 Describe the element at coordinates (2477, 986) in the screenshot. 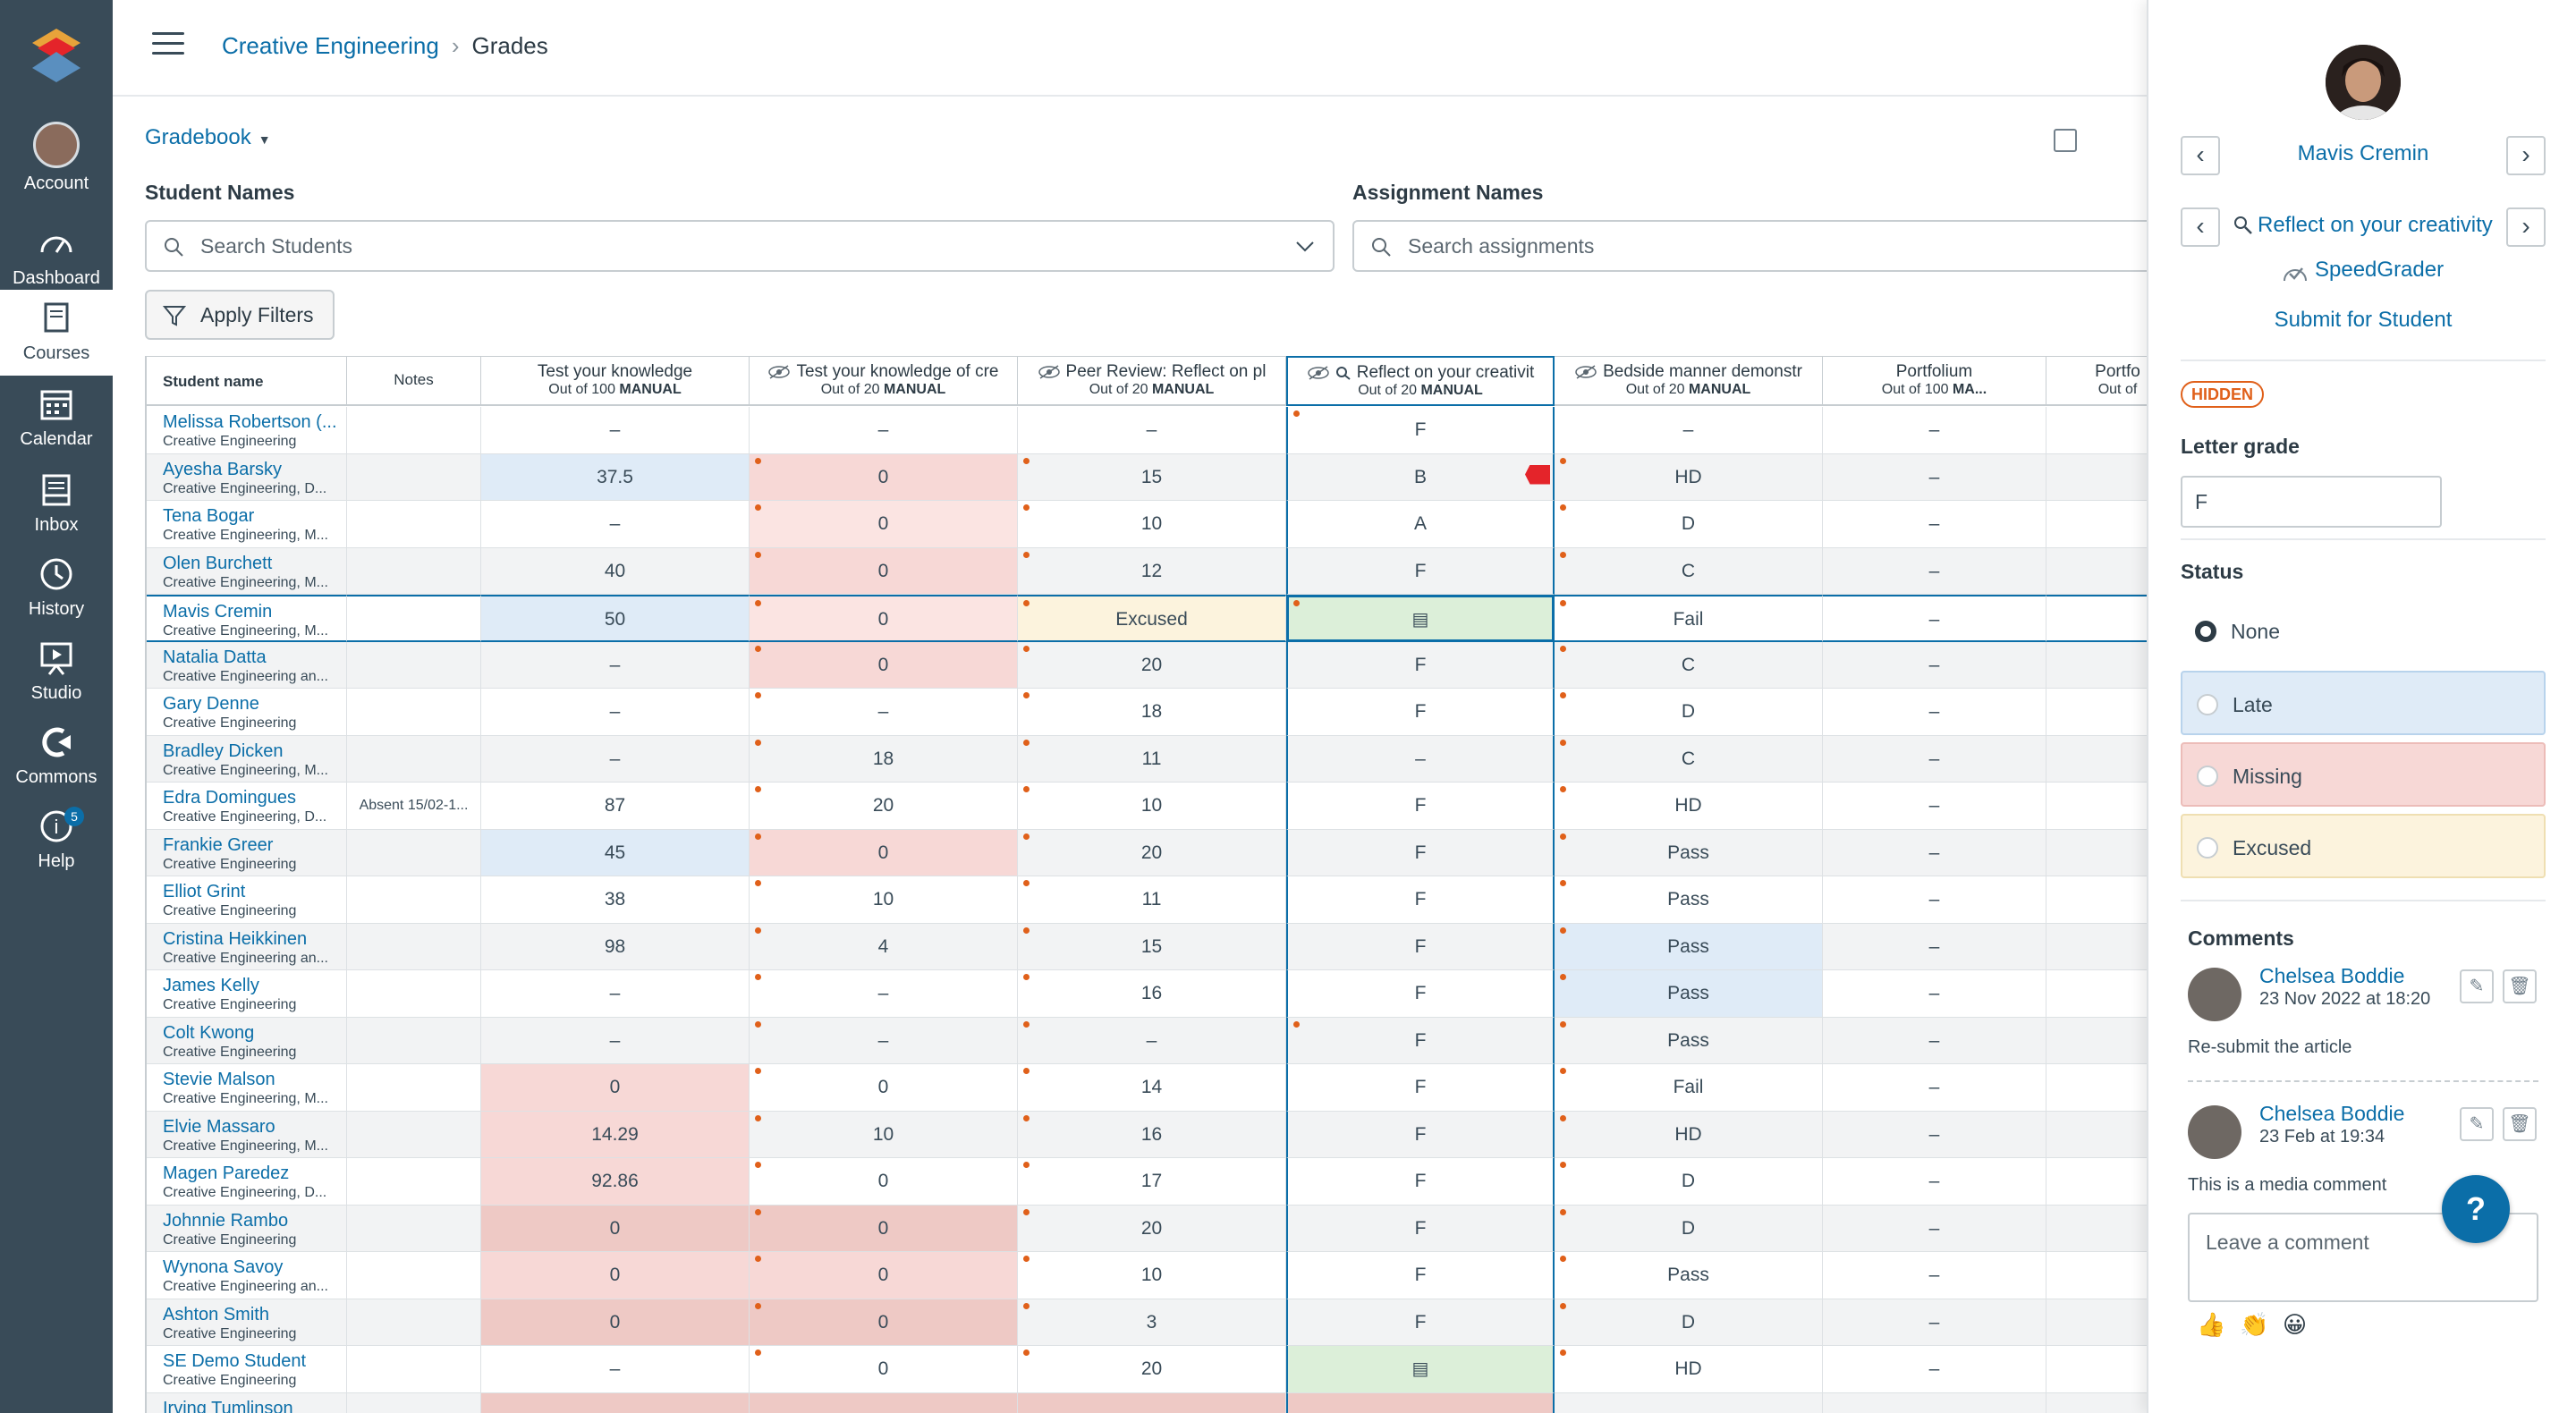

I see `edit-comment-button: ✎` at that location.